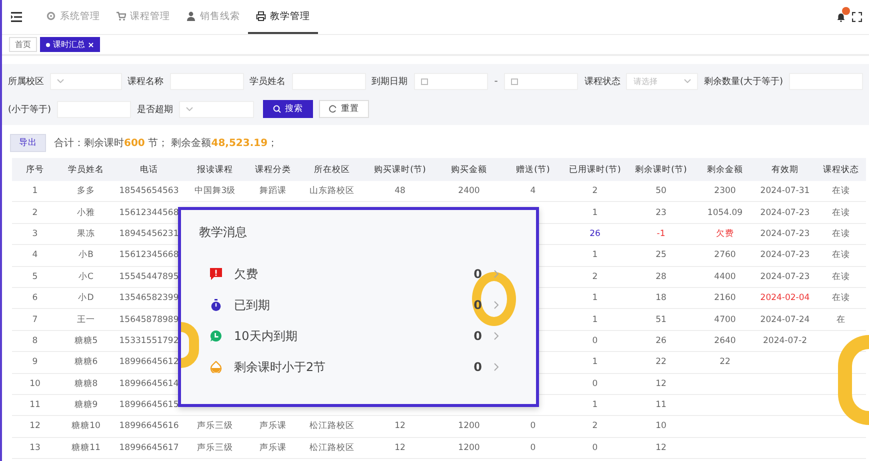 The width and height of the screenshot is (869, 461). I want to click on table-cell-text: 8, so click(35, 341).